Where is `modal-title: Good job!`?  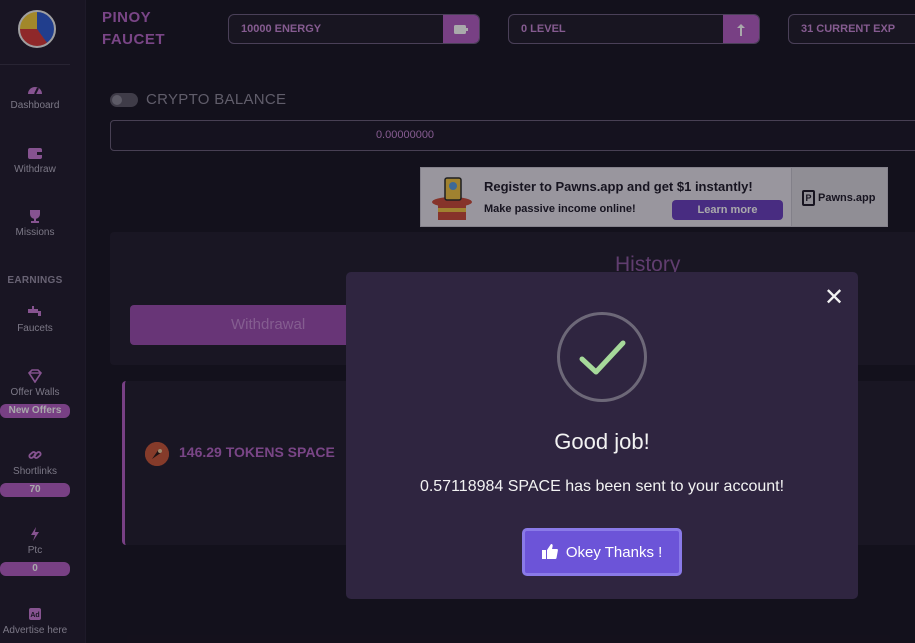
modal-title: Good job! is located at coordinates (602, 441).